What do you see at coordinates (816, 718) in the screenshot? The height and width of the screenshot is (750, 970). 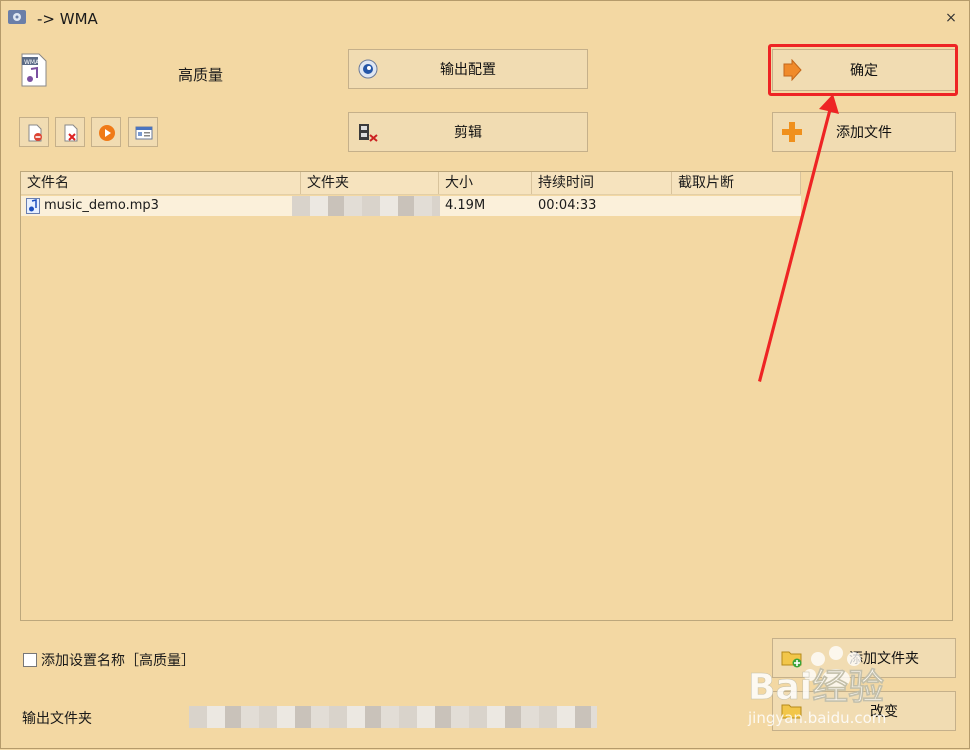 I see `watermark-url: jingyan.baidu.com` at bounding box center [816, 718].